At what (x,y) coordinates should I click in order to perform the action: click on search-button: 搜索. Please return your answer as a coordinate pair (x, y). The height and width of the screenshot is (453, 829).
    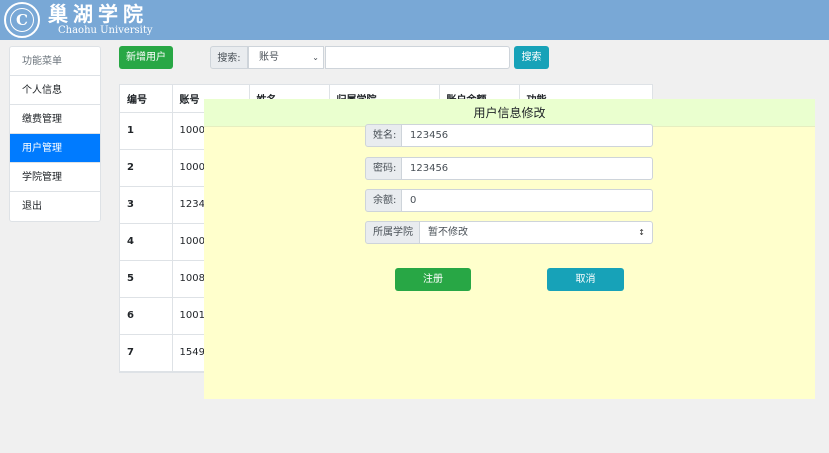
    Looking at the image, I should click on (531, 57).